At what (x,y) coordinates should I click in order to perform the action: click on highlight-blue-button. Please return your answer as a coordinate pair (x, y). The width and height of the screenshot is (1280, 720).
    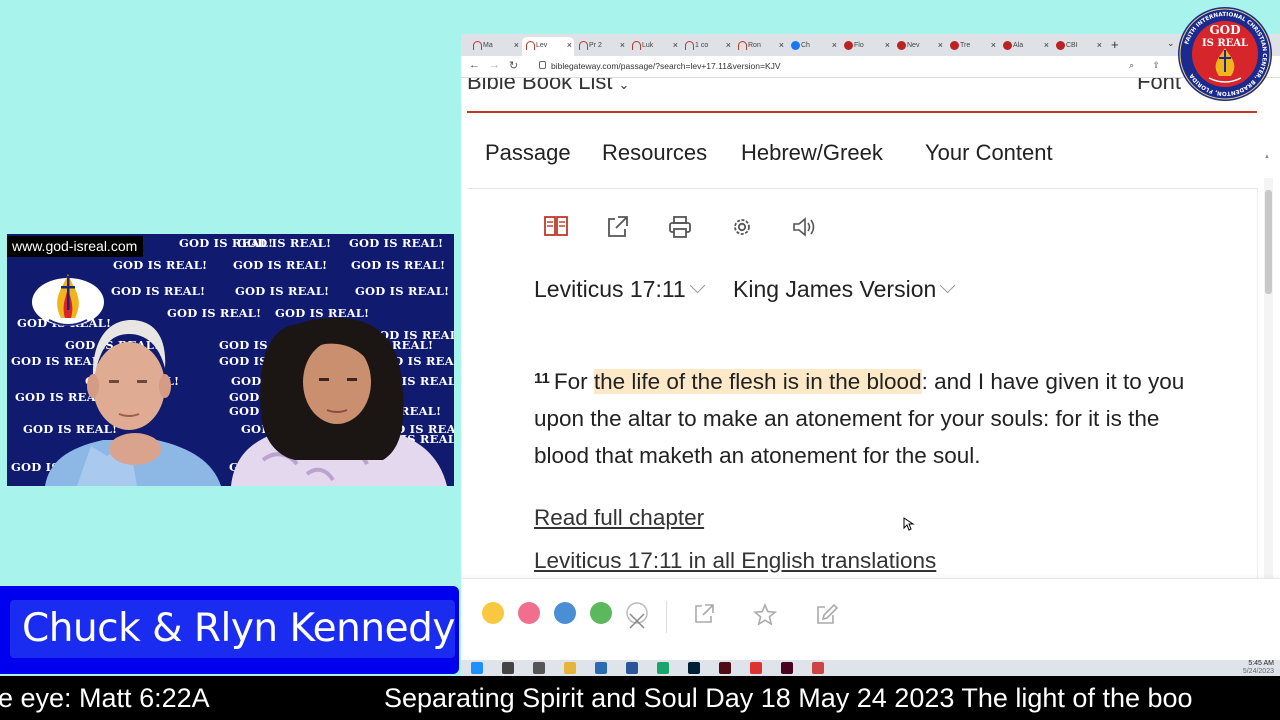
    Looking at the image, I should click on (565, 613).